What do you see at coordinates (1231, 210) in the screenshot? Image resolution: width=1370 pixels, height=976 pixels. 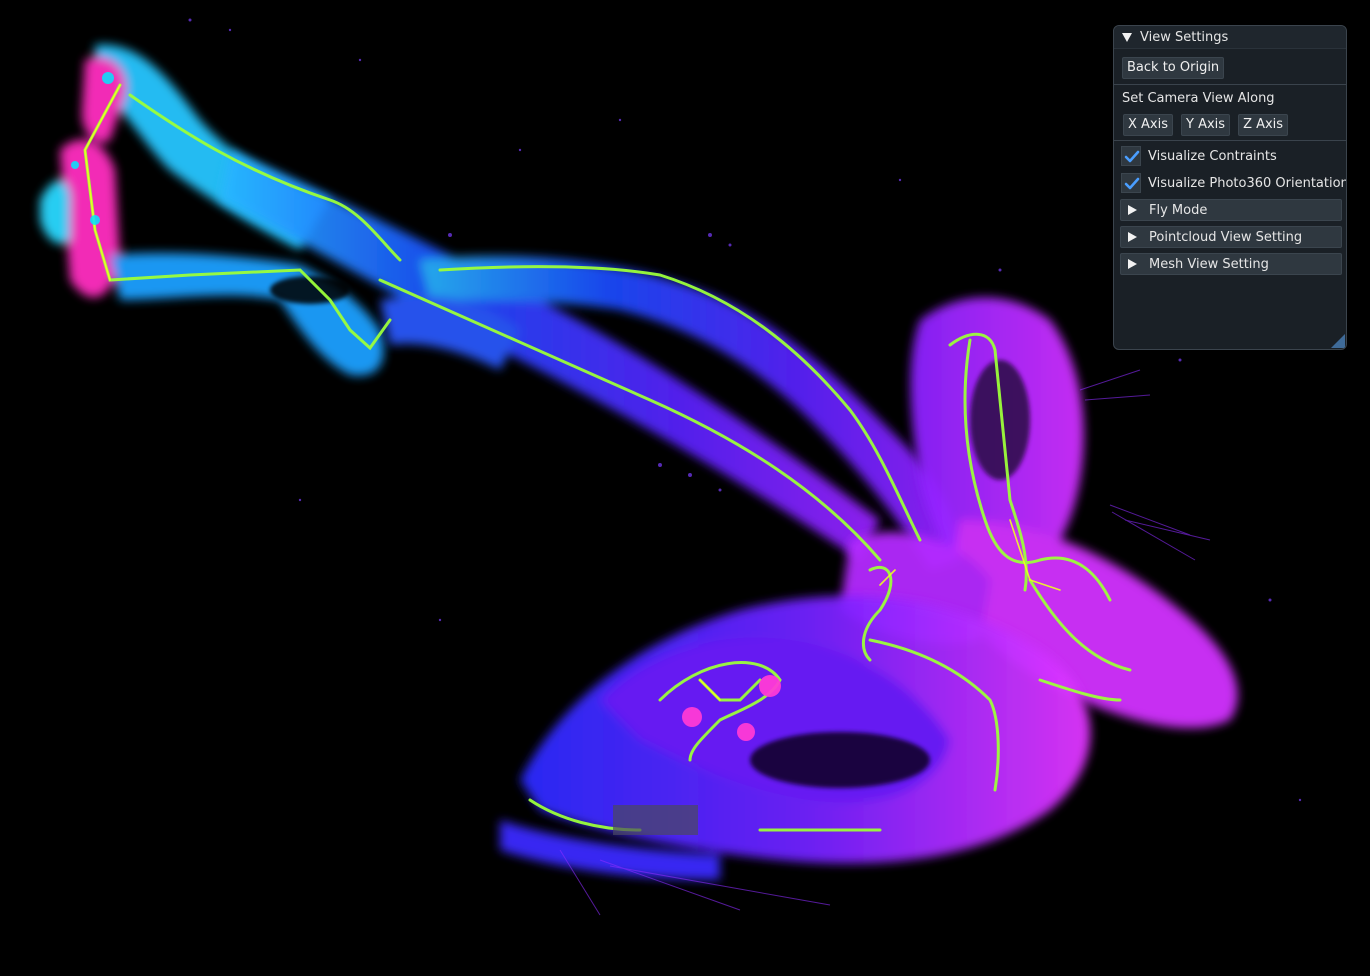 I see `fly-mode-header: Fly Mode` at bounding box center [1231, 210].